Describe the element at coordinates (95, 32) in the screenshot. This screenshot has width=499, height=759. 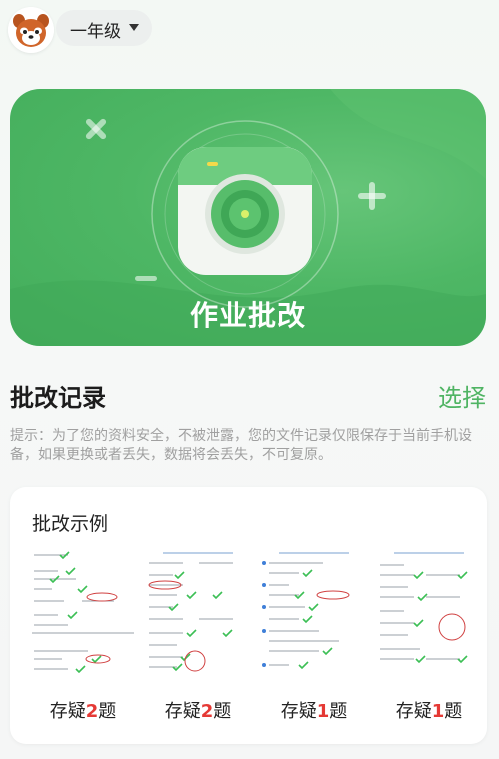
I see `grade-label: 一年级` at that location.